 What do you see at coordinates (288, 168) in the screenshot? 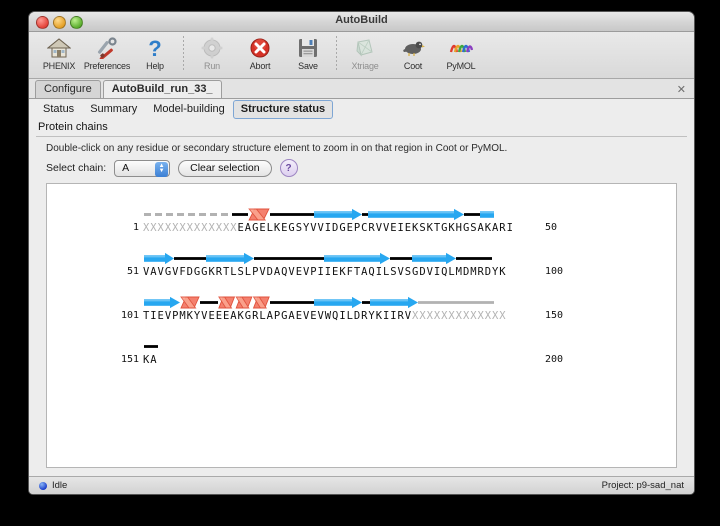
I see `help-icon: ?` at bounding box center [288, 168].